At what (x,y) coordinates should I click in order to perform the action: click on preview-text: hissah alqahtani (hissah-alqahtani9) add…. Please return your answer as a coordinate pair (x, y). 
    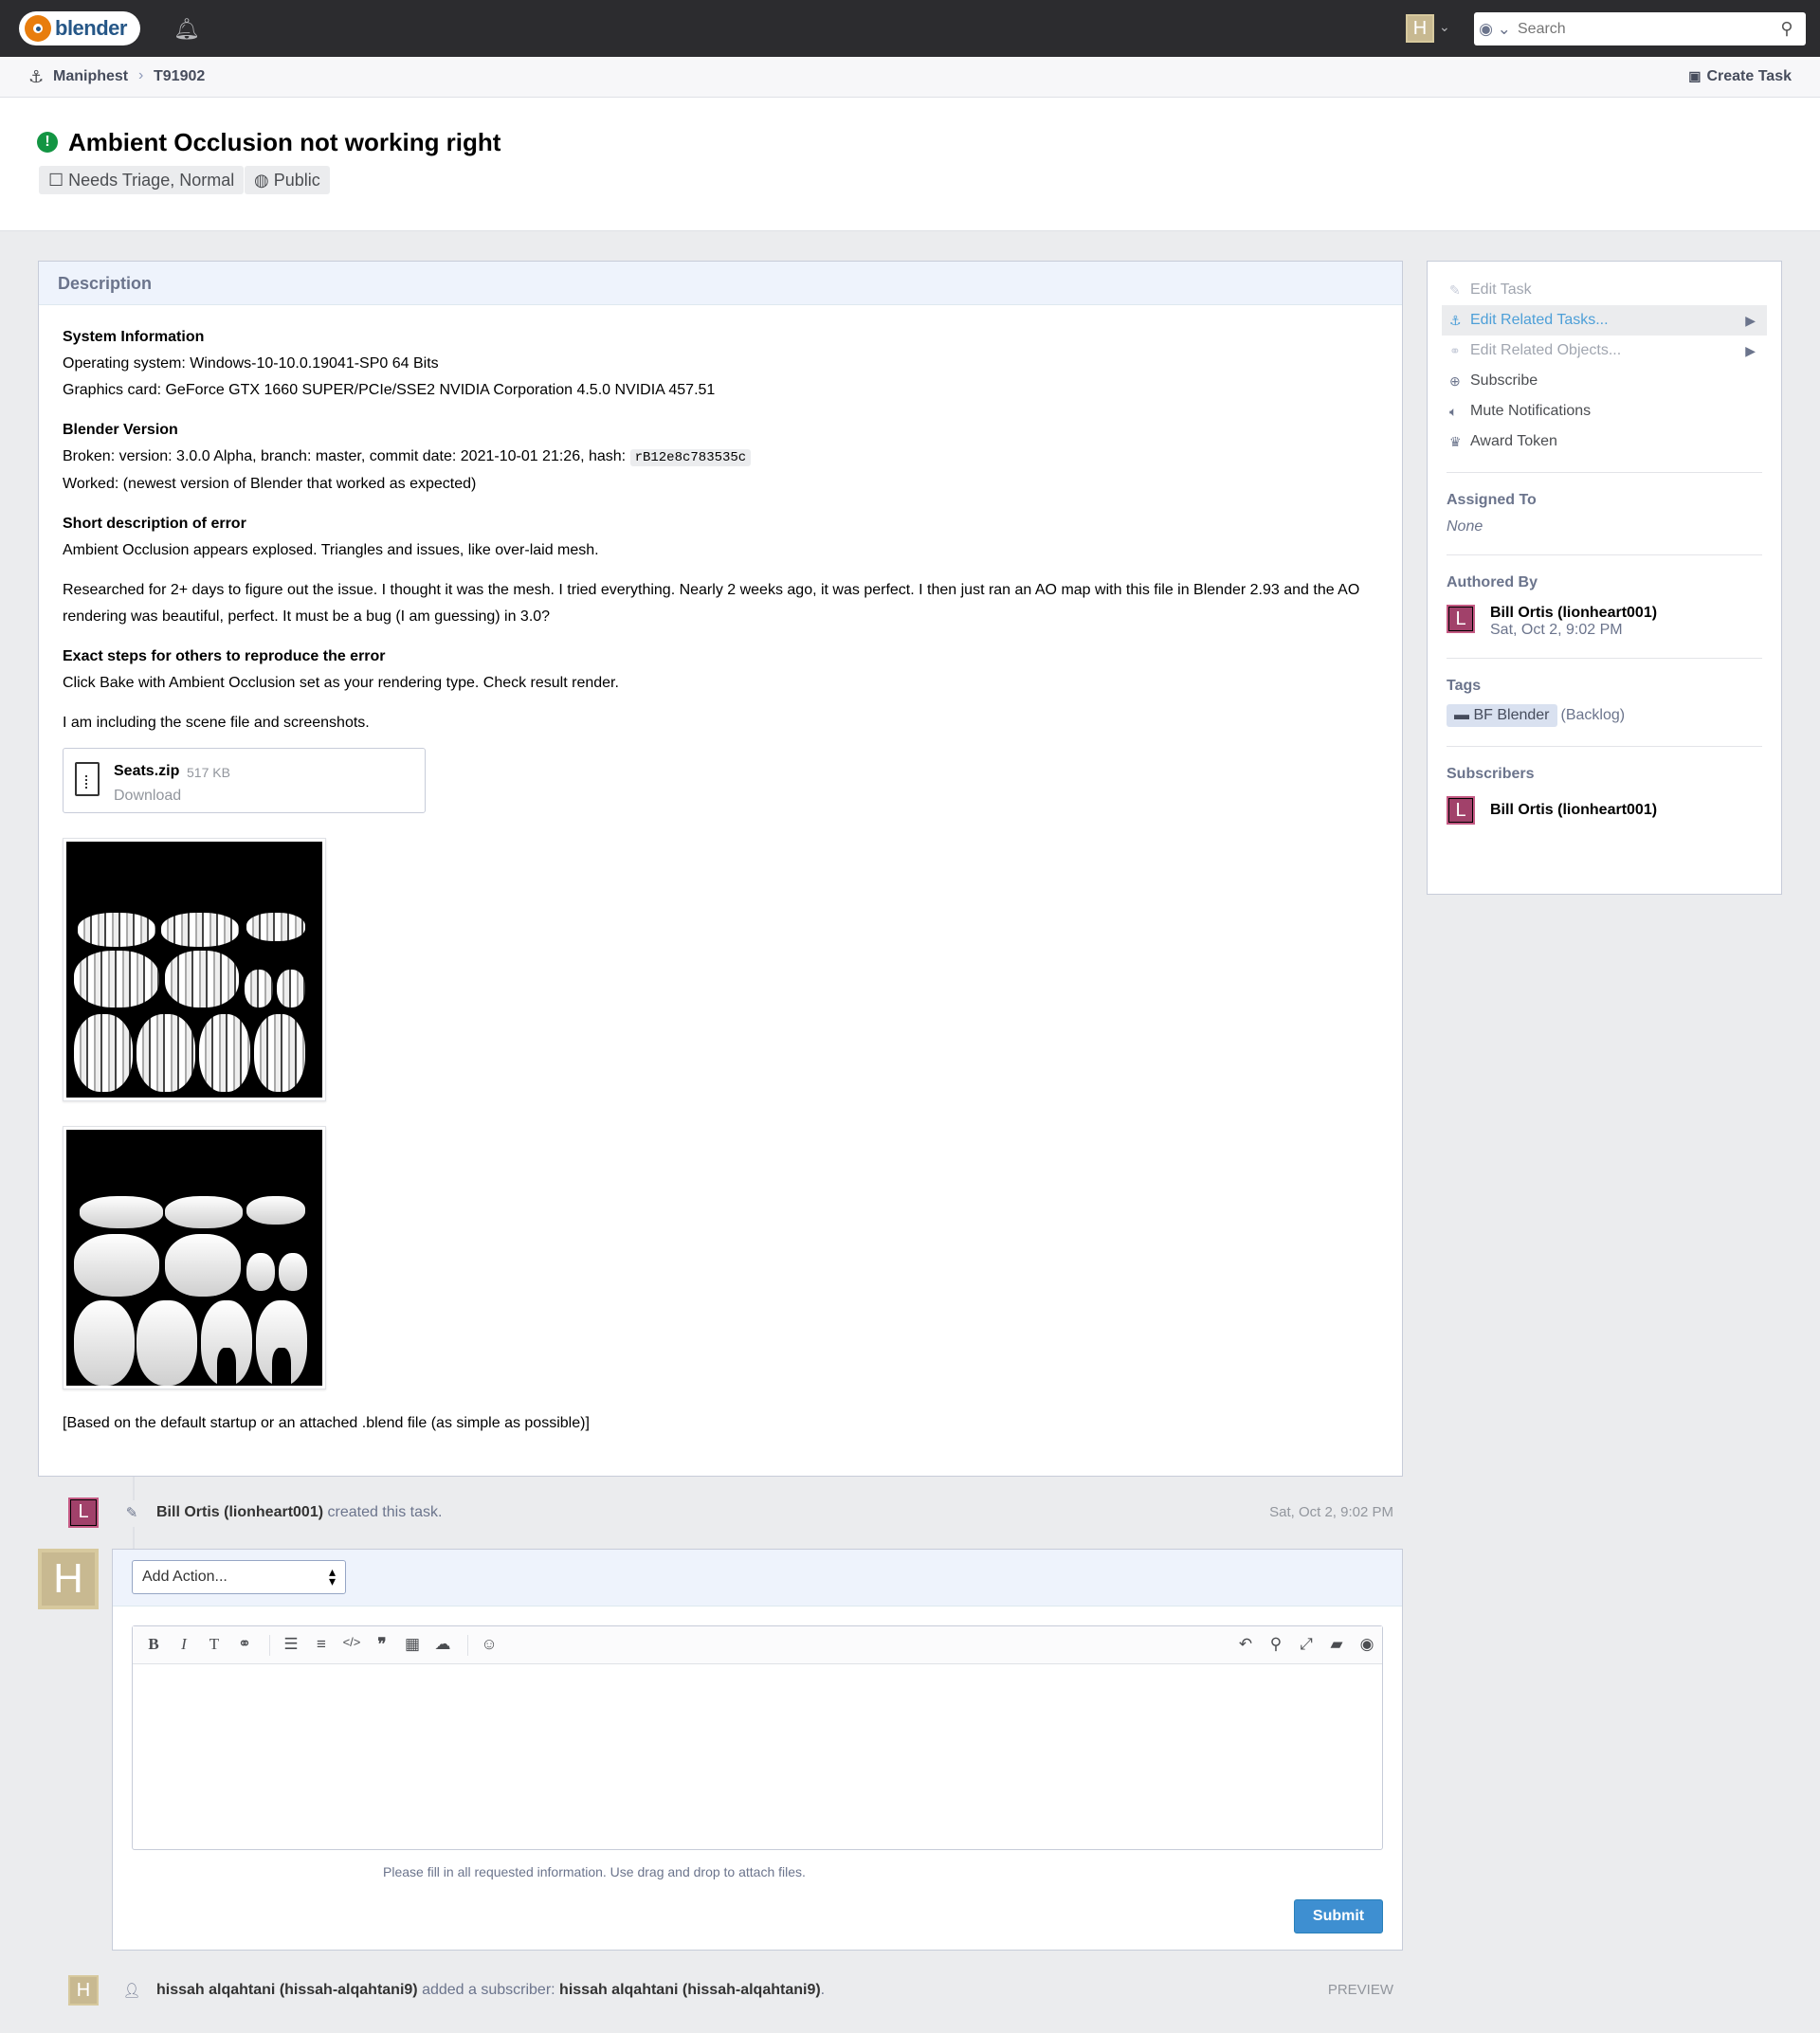
    Looking at the image, I should click on (490, 1990).